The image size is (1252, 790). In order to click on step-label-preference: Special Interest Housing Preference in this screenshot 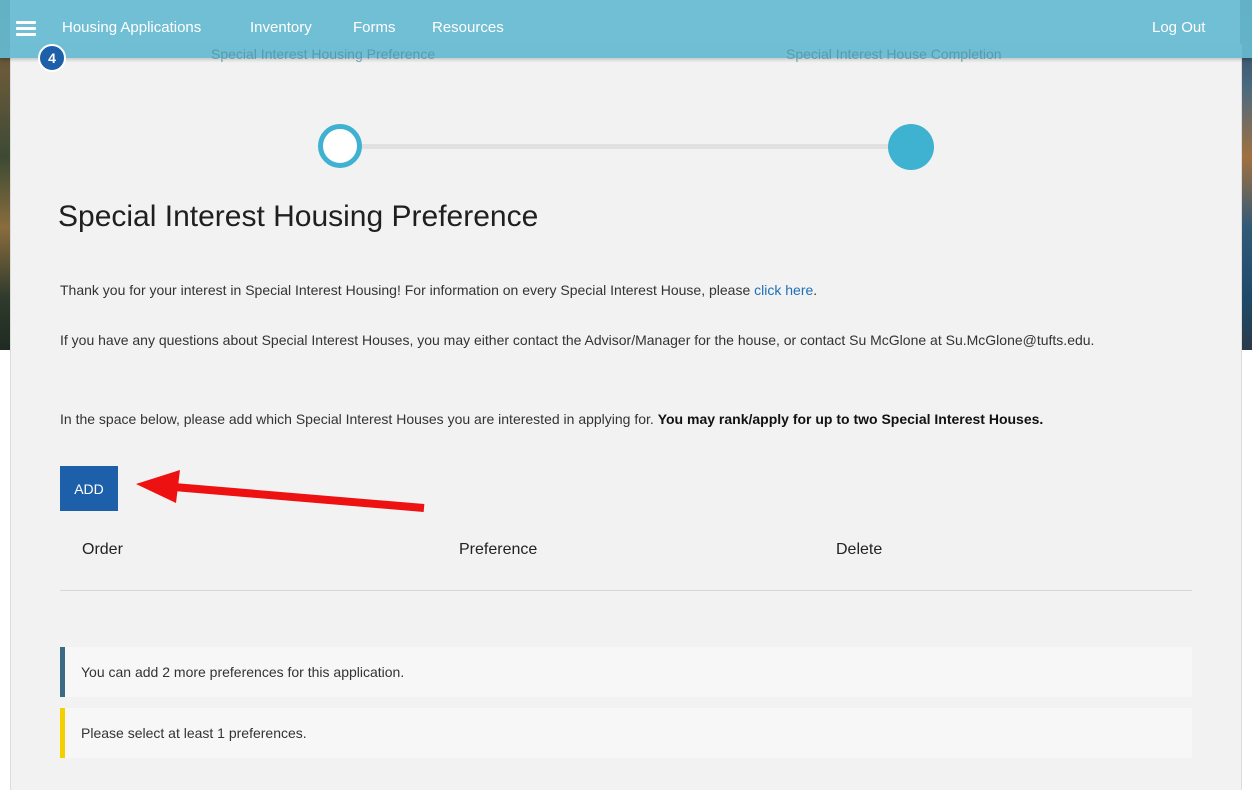, I will do `click(323, 54)`.